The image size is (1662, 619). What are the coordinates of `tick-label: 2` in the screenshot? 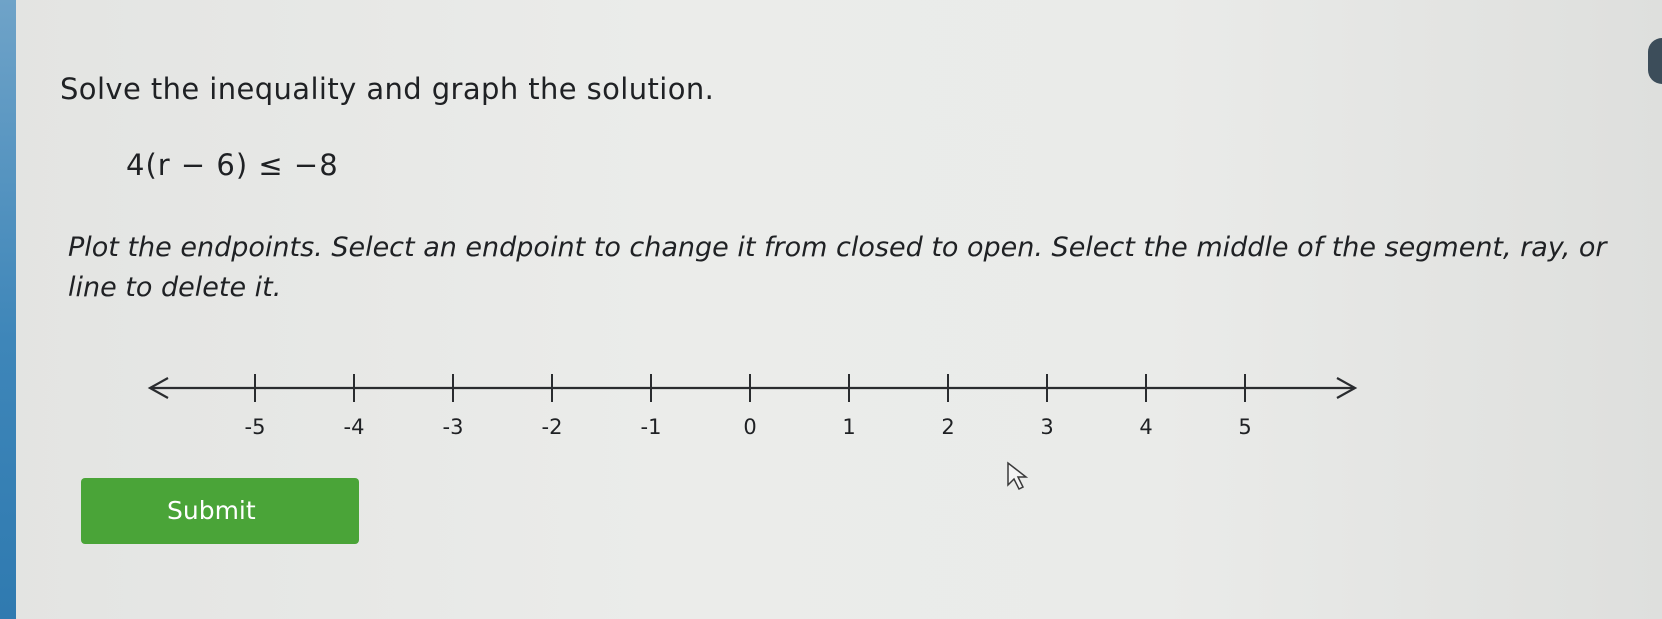 It's located at (947, 427).